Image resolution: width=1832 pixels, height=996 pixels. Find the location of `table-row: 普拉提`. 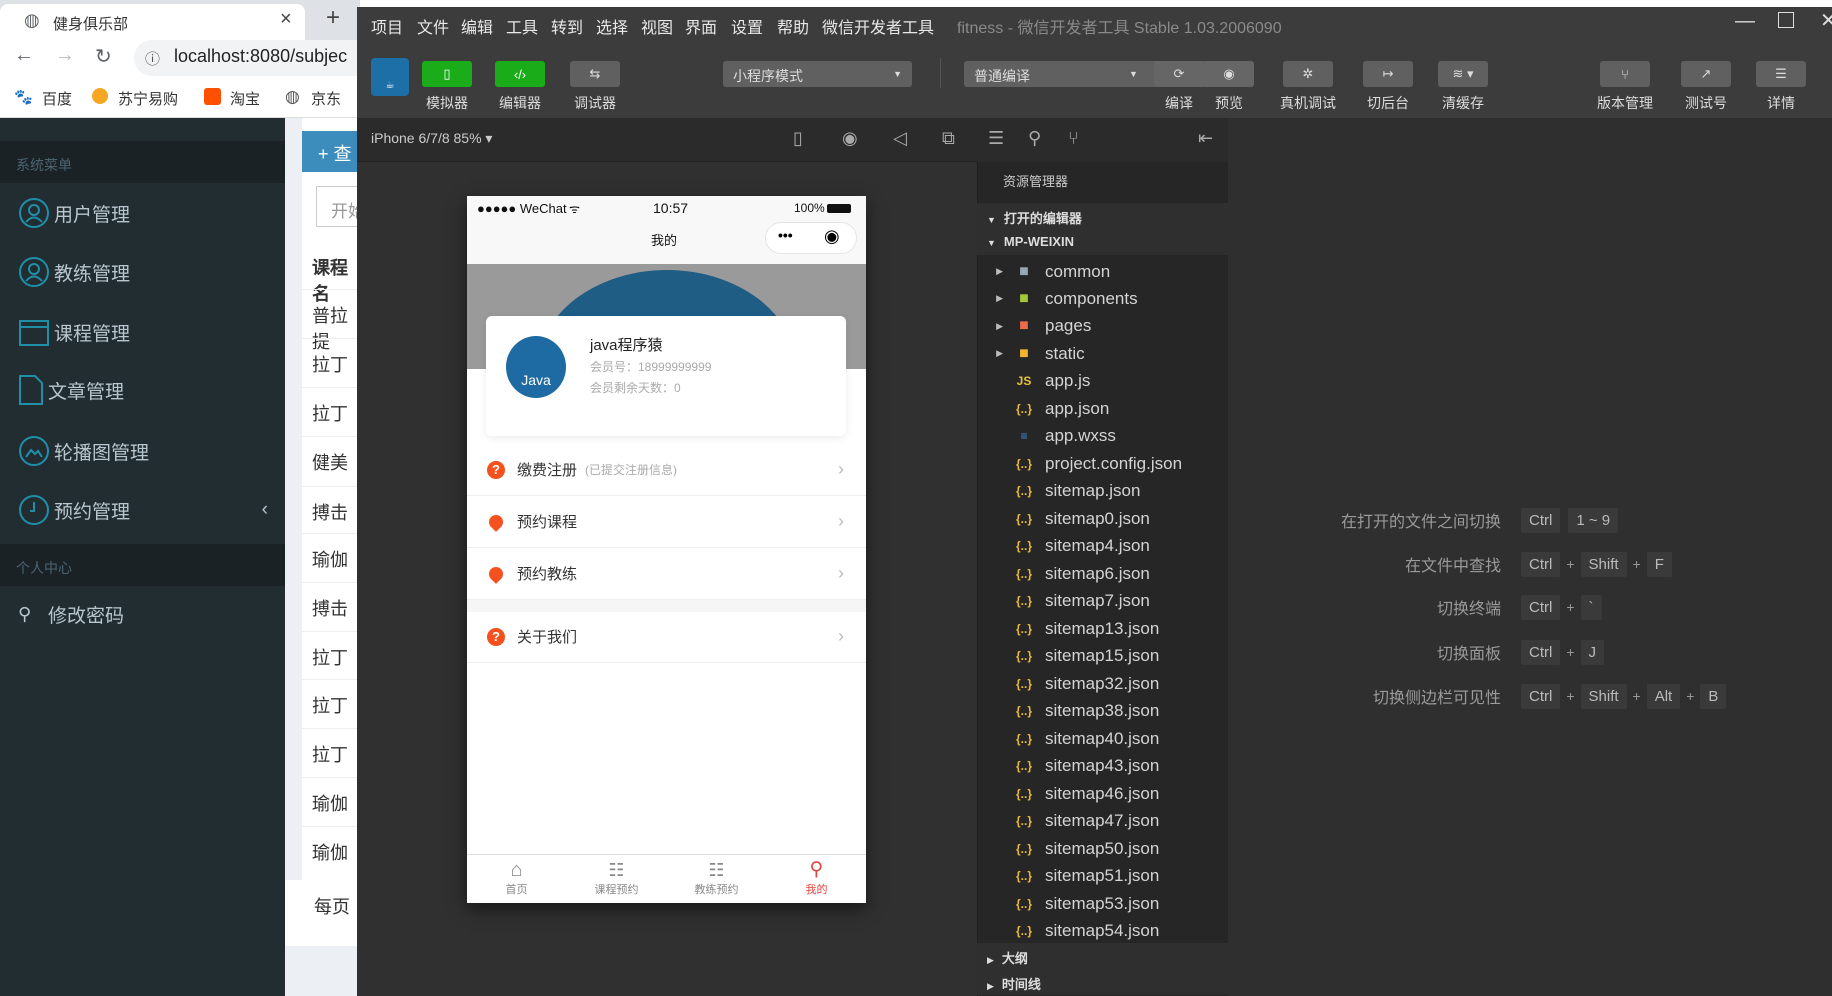

table-row: 普拉提 is located at coordinates (331, 320).